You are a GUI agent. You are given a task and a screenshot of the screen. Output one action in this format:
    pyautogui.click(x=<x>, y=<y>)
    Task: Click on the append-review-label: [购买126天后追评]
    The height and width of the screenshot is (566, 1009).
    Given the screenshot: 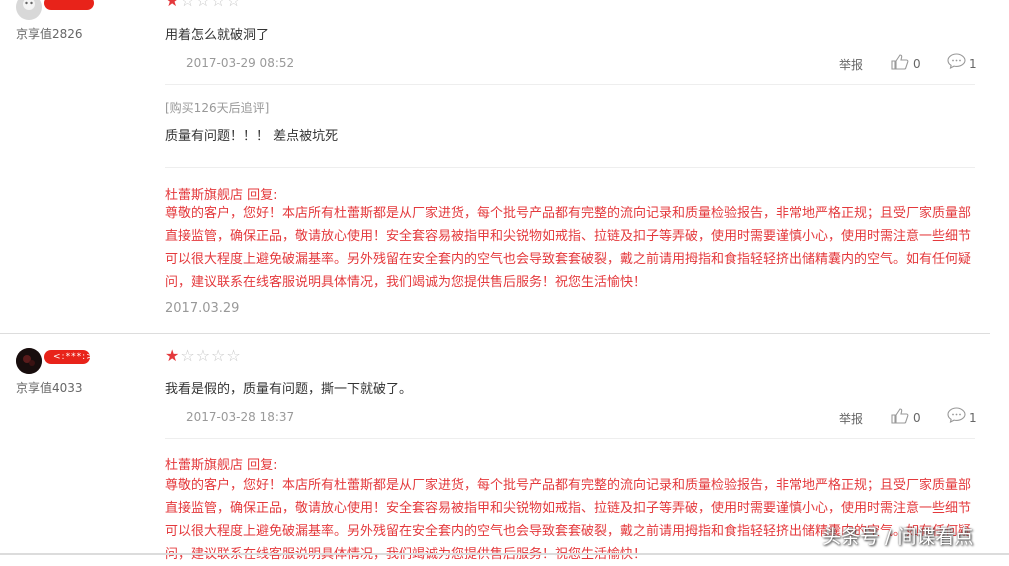 What is the action you would take?
    pyautogui.click(x=217, y=108)
    